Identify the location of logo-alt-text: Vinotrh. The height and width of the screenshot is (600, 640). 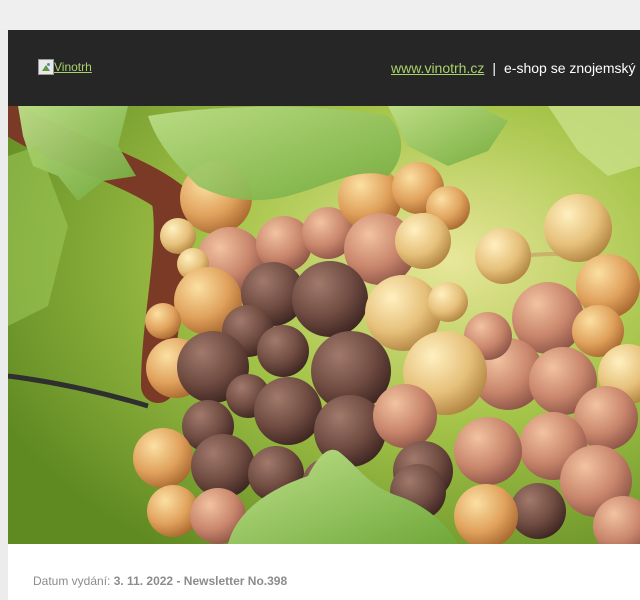
(73, 67).